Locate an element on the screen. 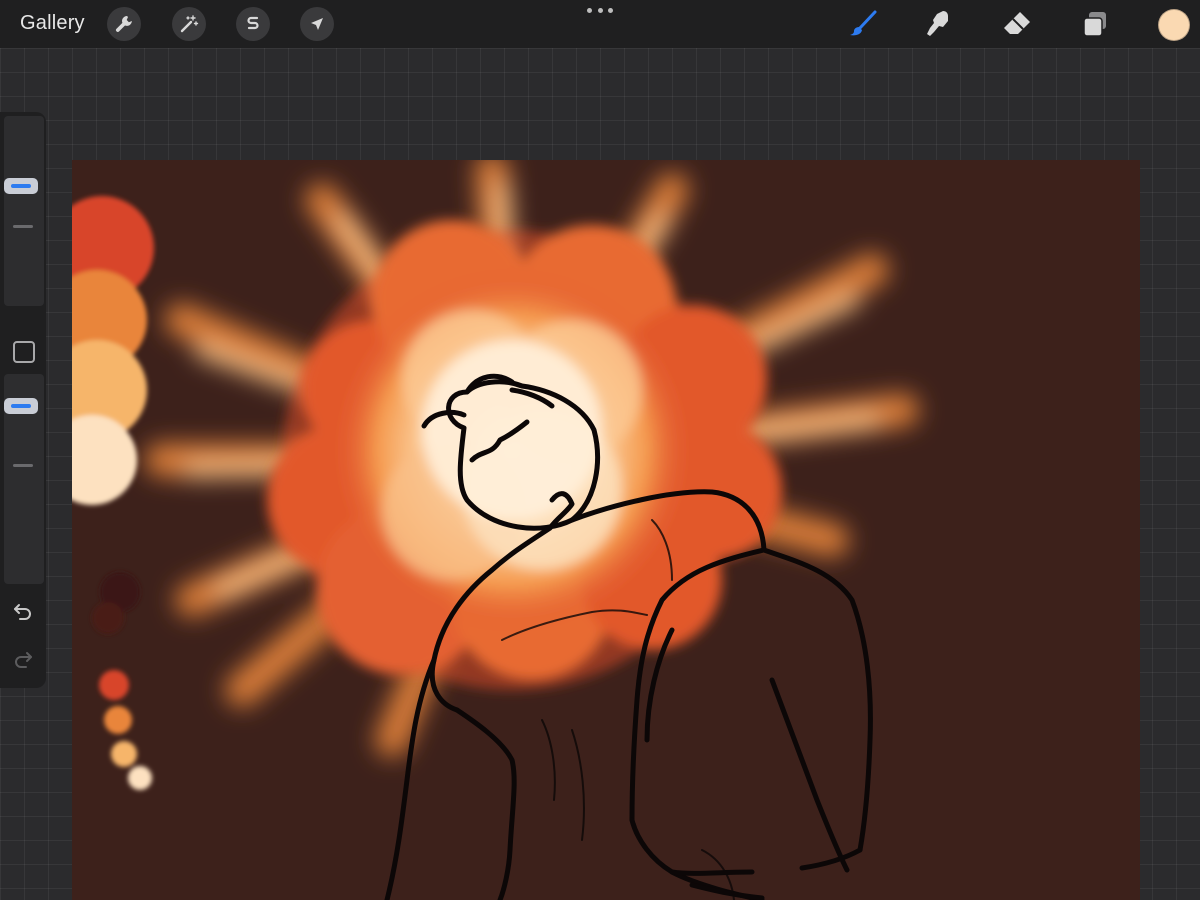 The image size is (1200, 900). left-sidebar is located at coordinates (23, 400).